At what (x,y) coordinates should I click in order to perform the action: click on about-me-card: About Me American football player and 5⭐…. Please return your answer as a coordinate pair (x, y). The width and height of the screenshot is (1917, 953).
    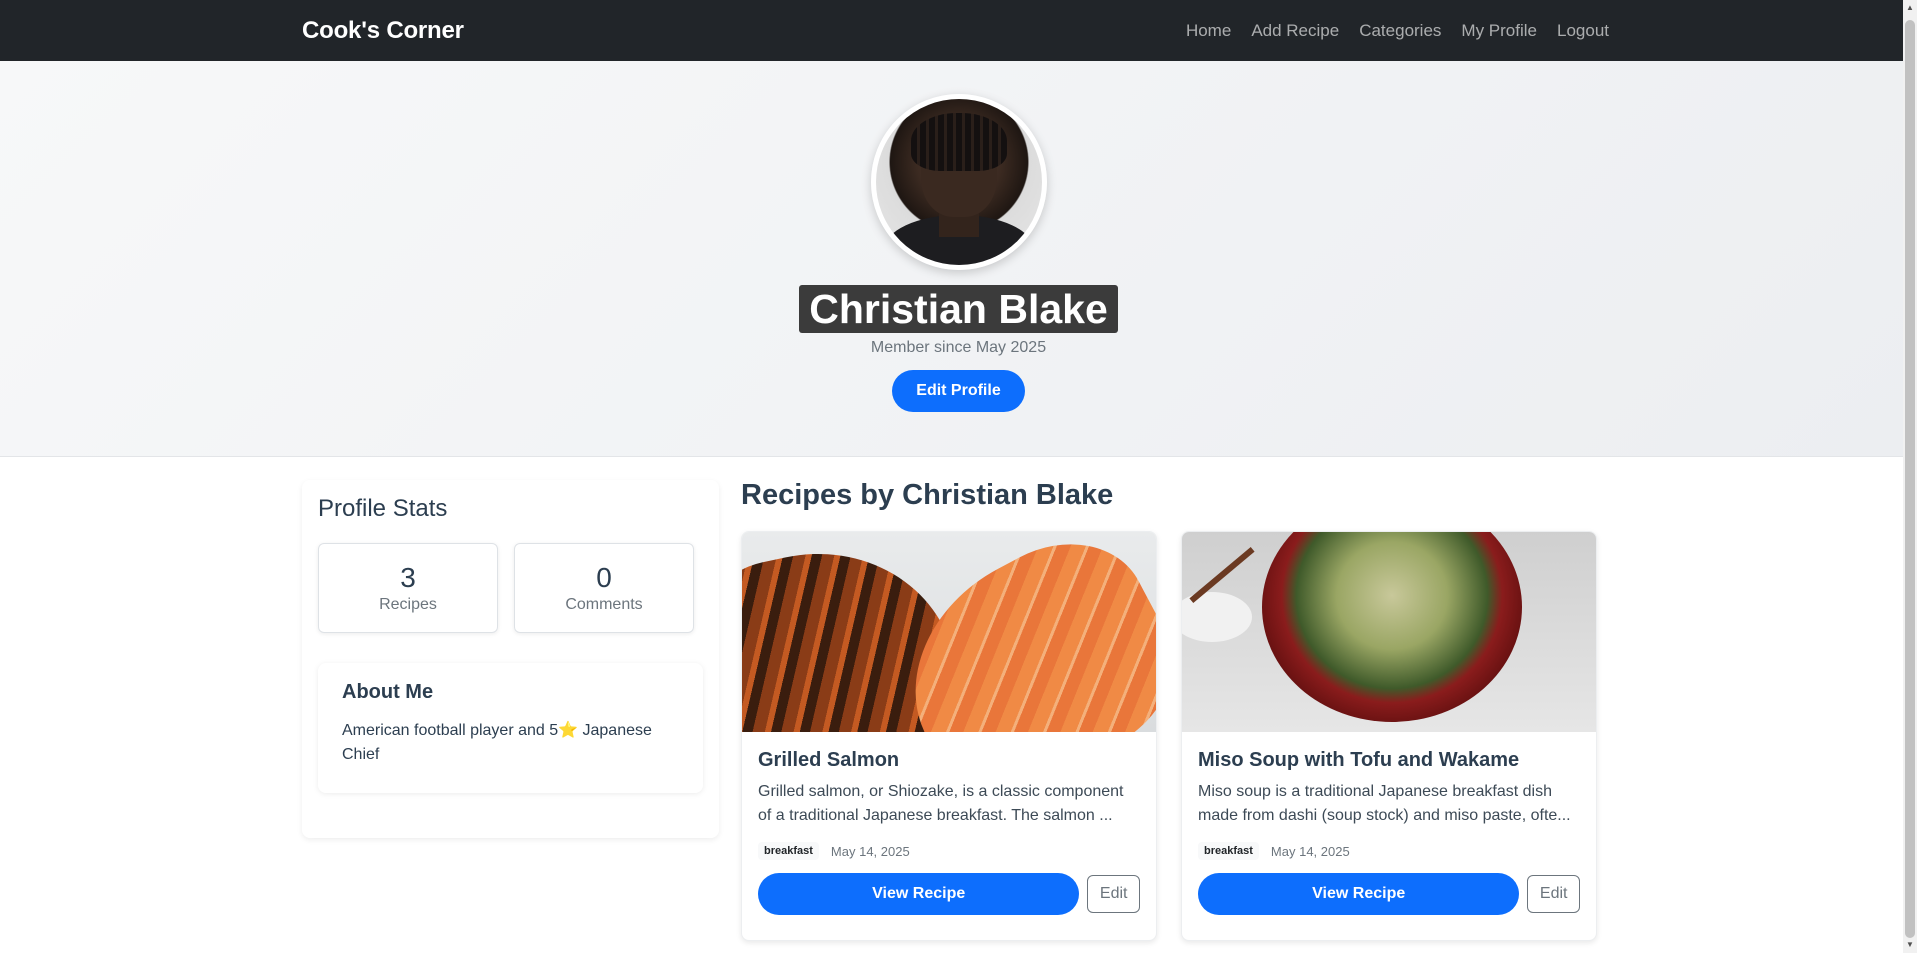
    Looking at the image, I should click on (510, 728).